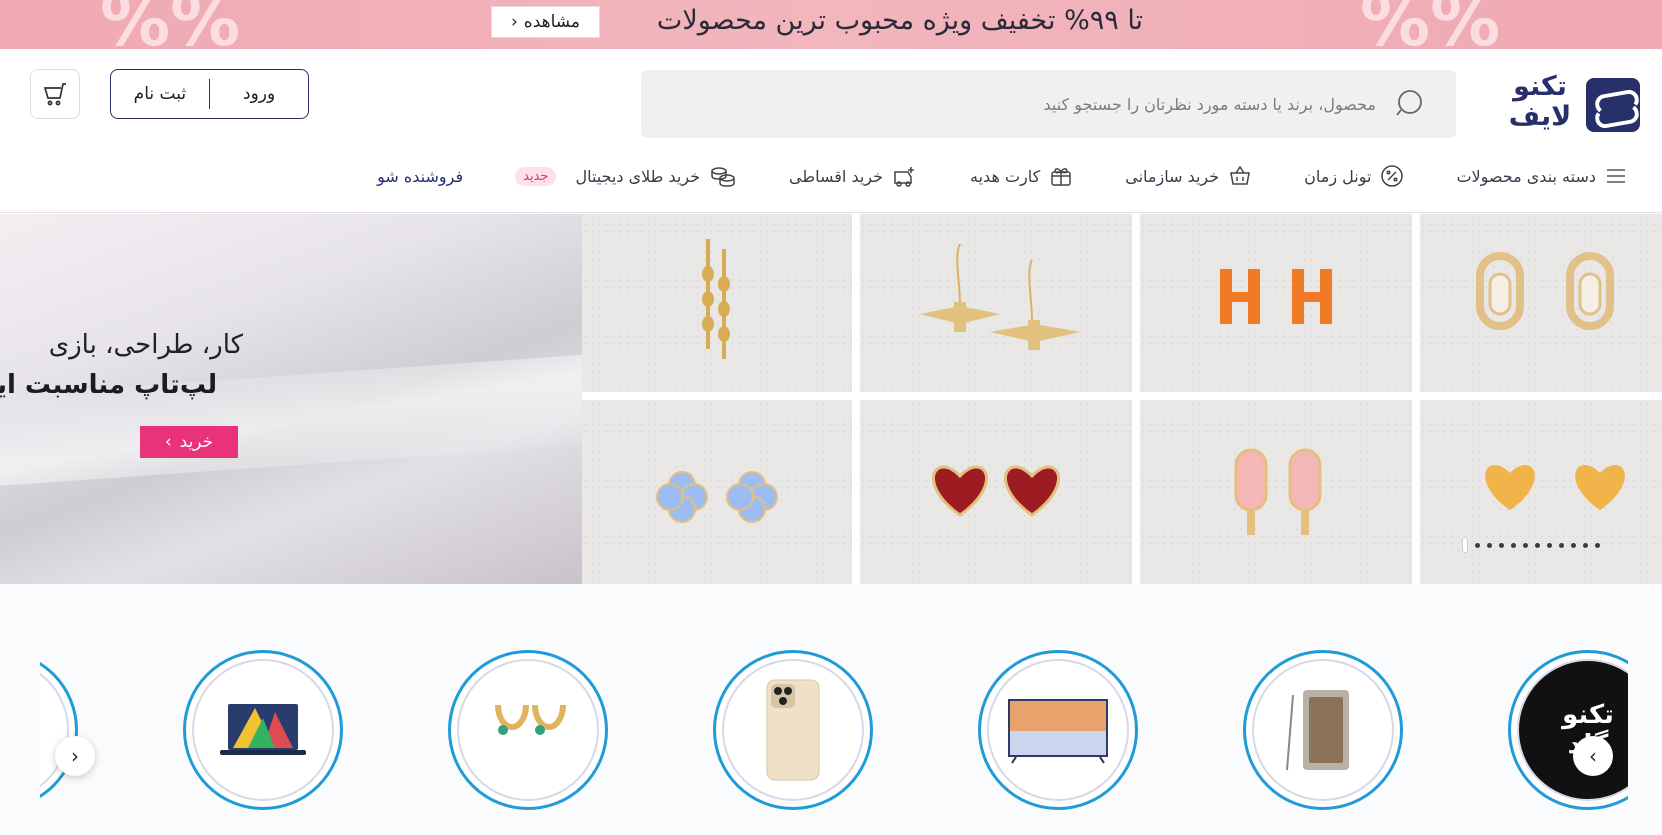 The height and width of the screenshot is (835, 1662). Describe the element at coordinates (900, 20) in the screenshot. I see `promo-title: تا ۹۹% تخفیف ویژه محبوب ترین محصولات` at that location.